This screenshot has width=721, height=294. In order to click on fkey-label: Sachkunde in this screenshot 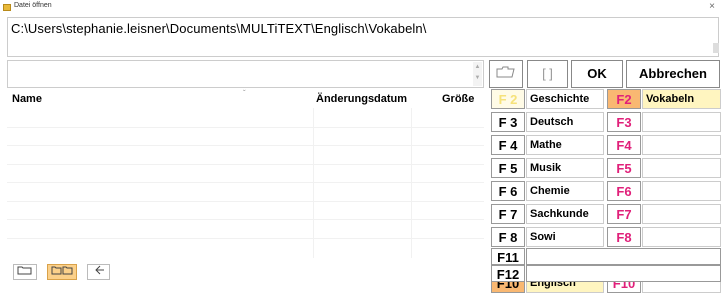, I will do `click(565, 214)`.